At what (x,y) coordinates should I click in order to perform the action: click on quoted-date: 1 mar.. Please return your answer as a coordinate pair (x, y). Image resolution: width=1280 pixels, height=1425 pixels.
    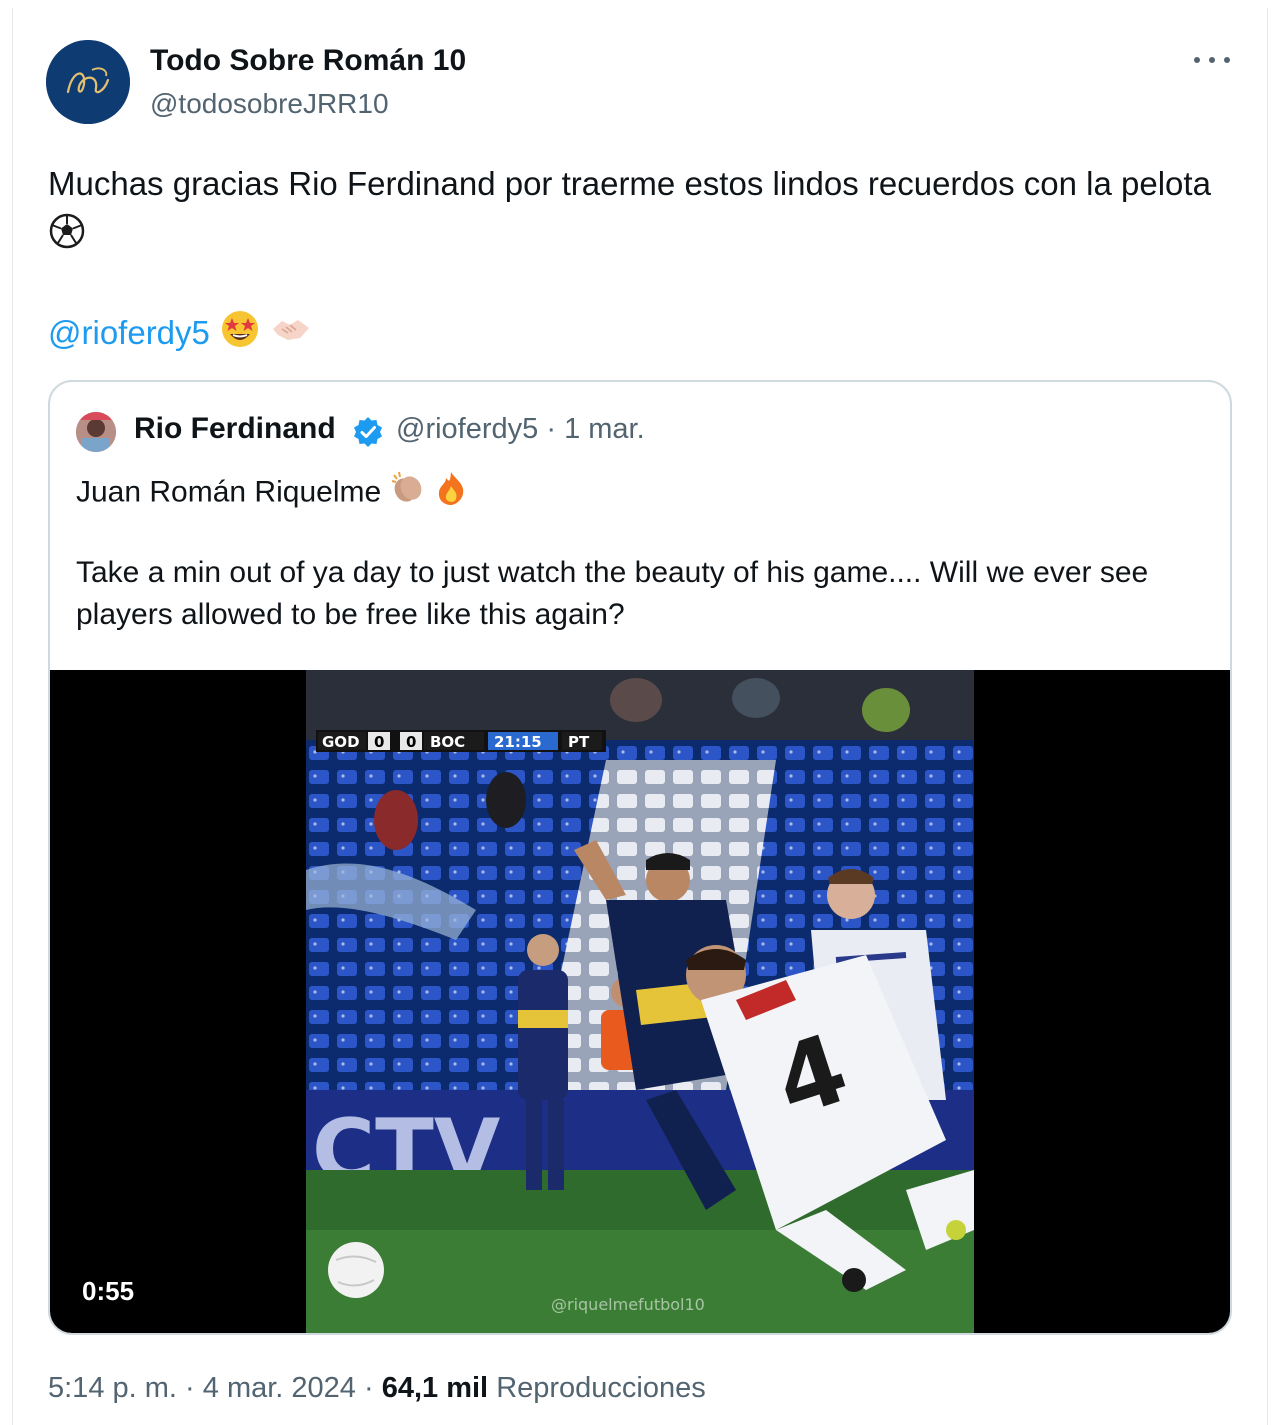
    Looking at the image, I should click on (604, 429).